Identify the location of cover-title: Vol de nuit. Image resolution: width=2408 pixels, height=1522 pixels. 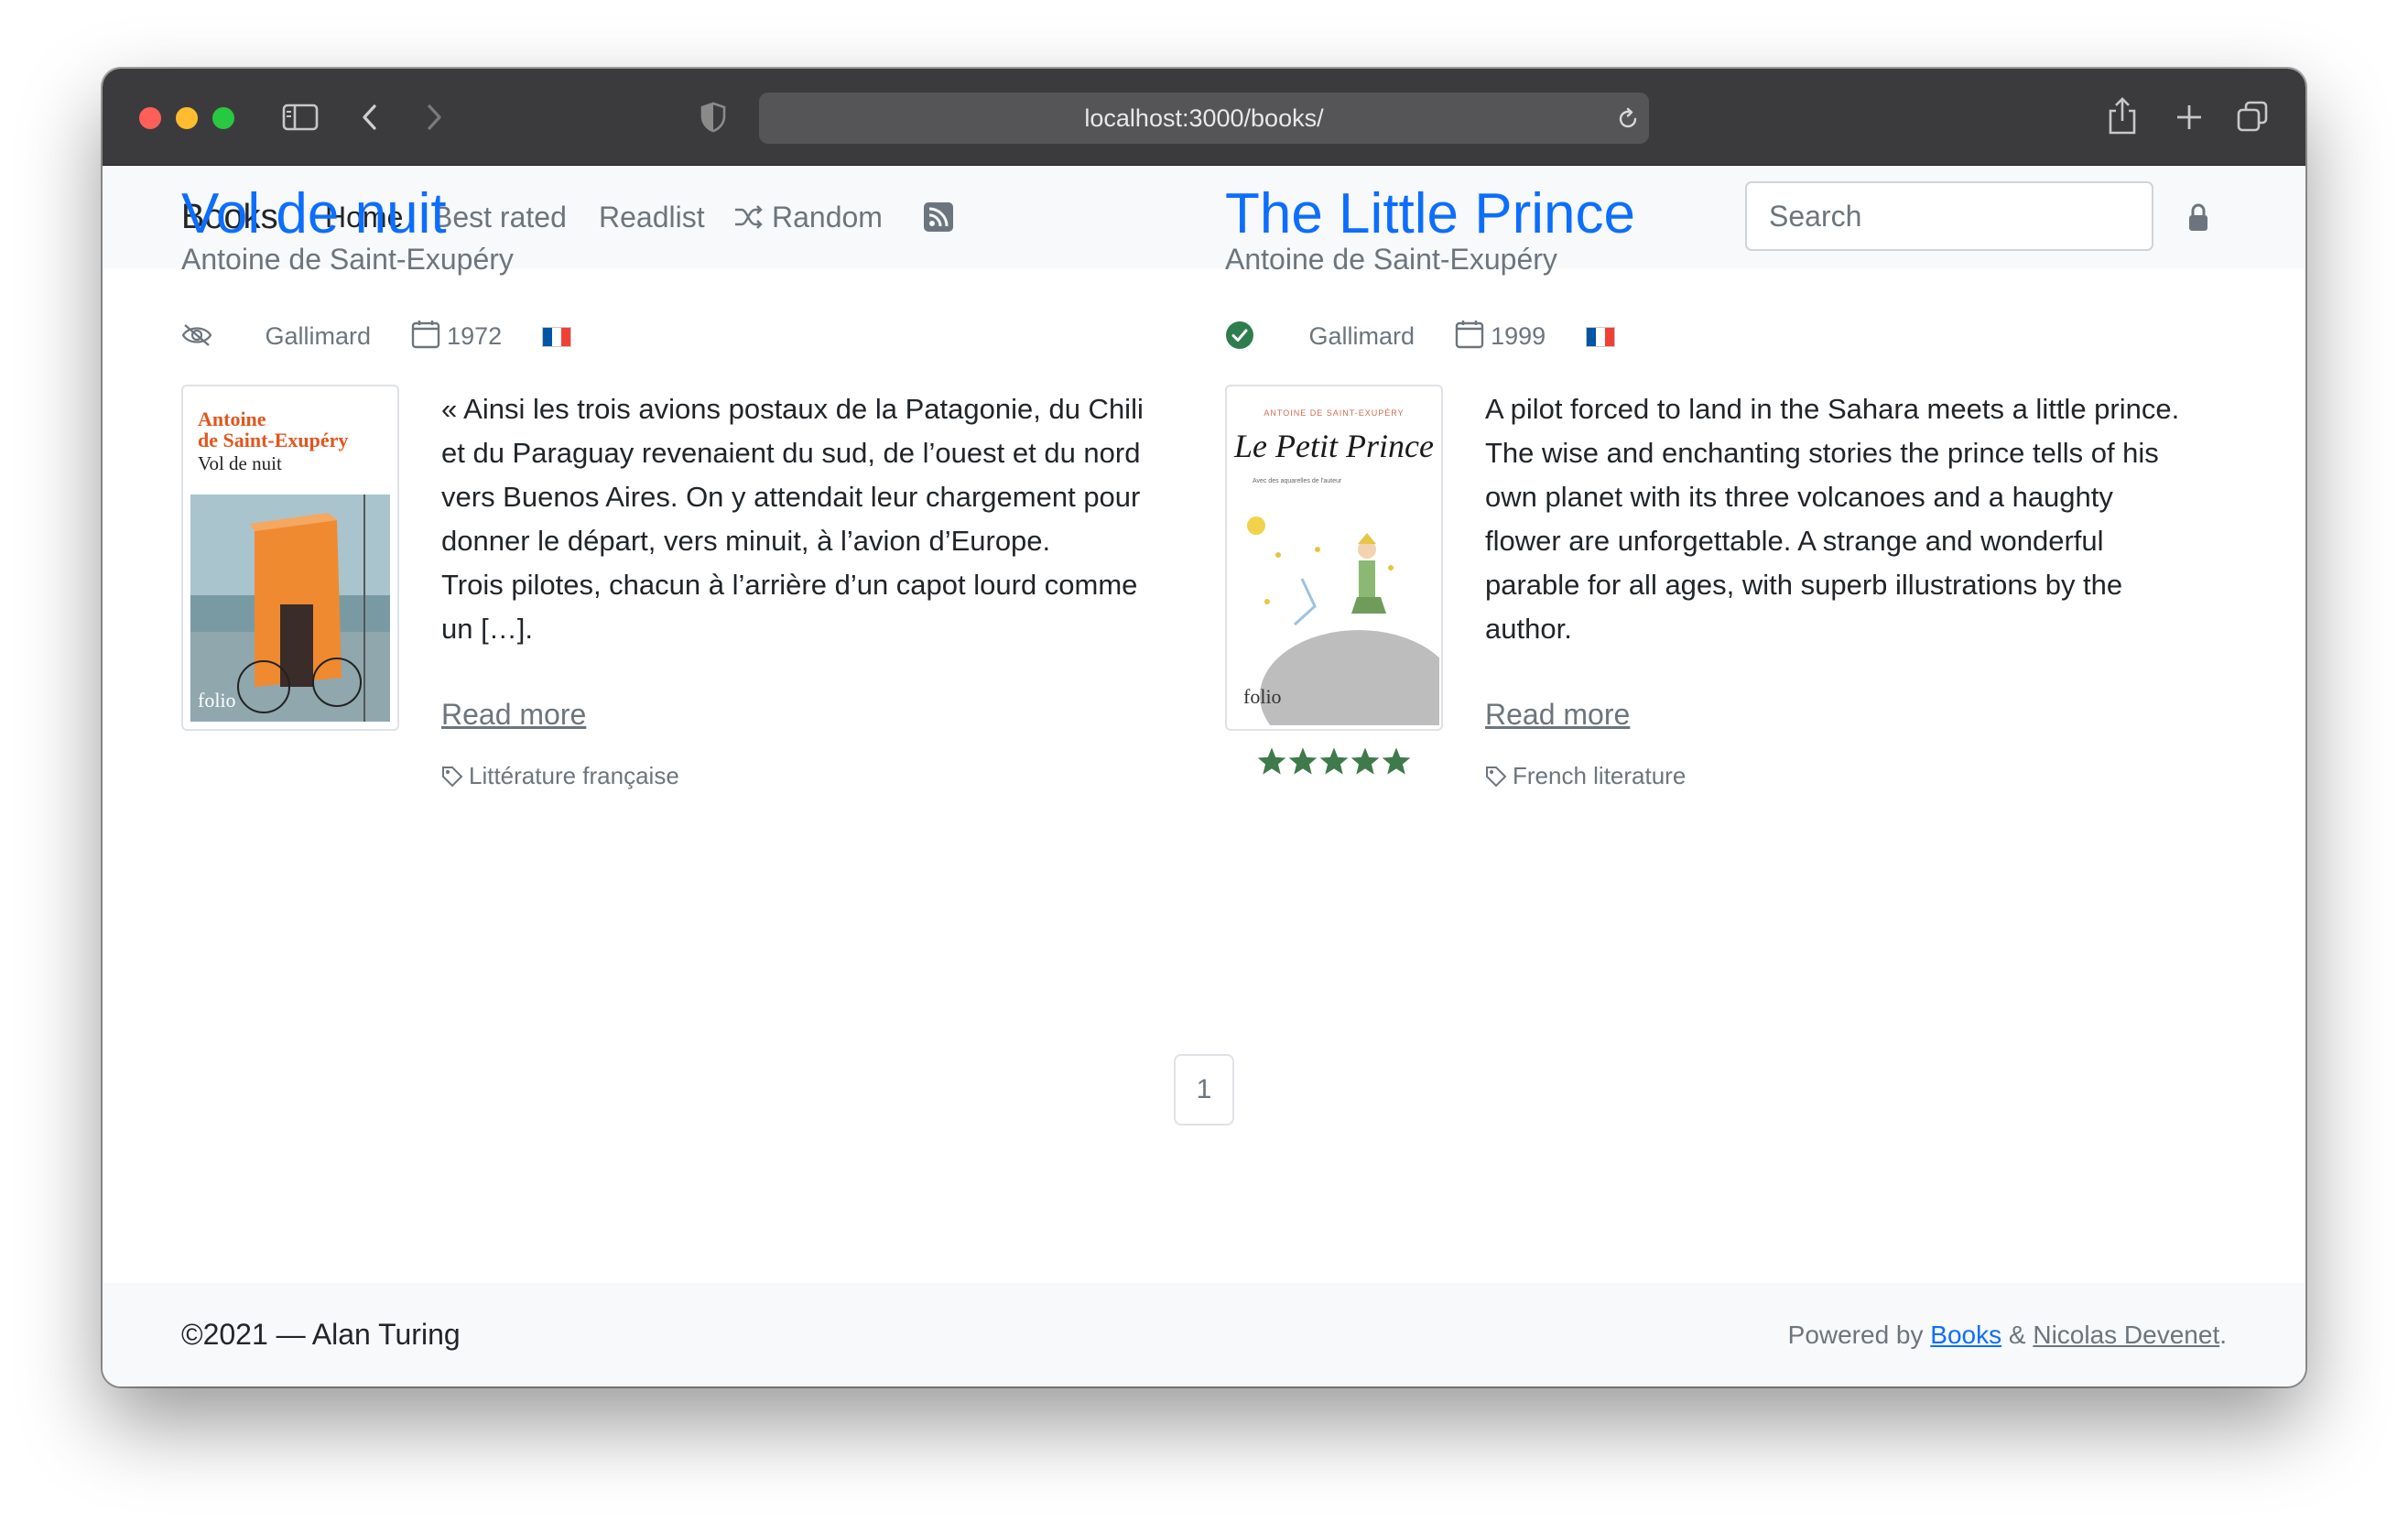
(240, 463).